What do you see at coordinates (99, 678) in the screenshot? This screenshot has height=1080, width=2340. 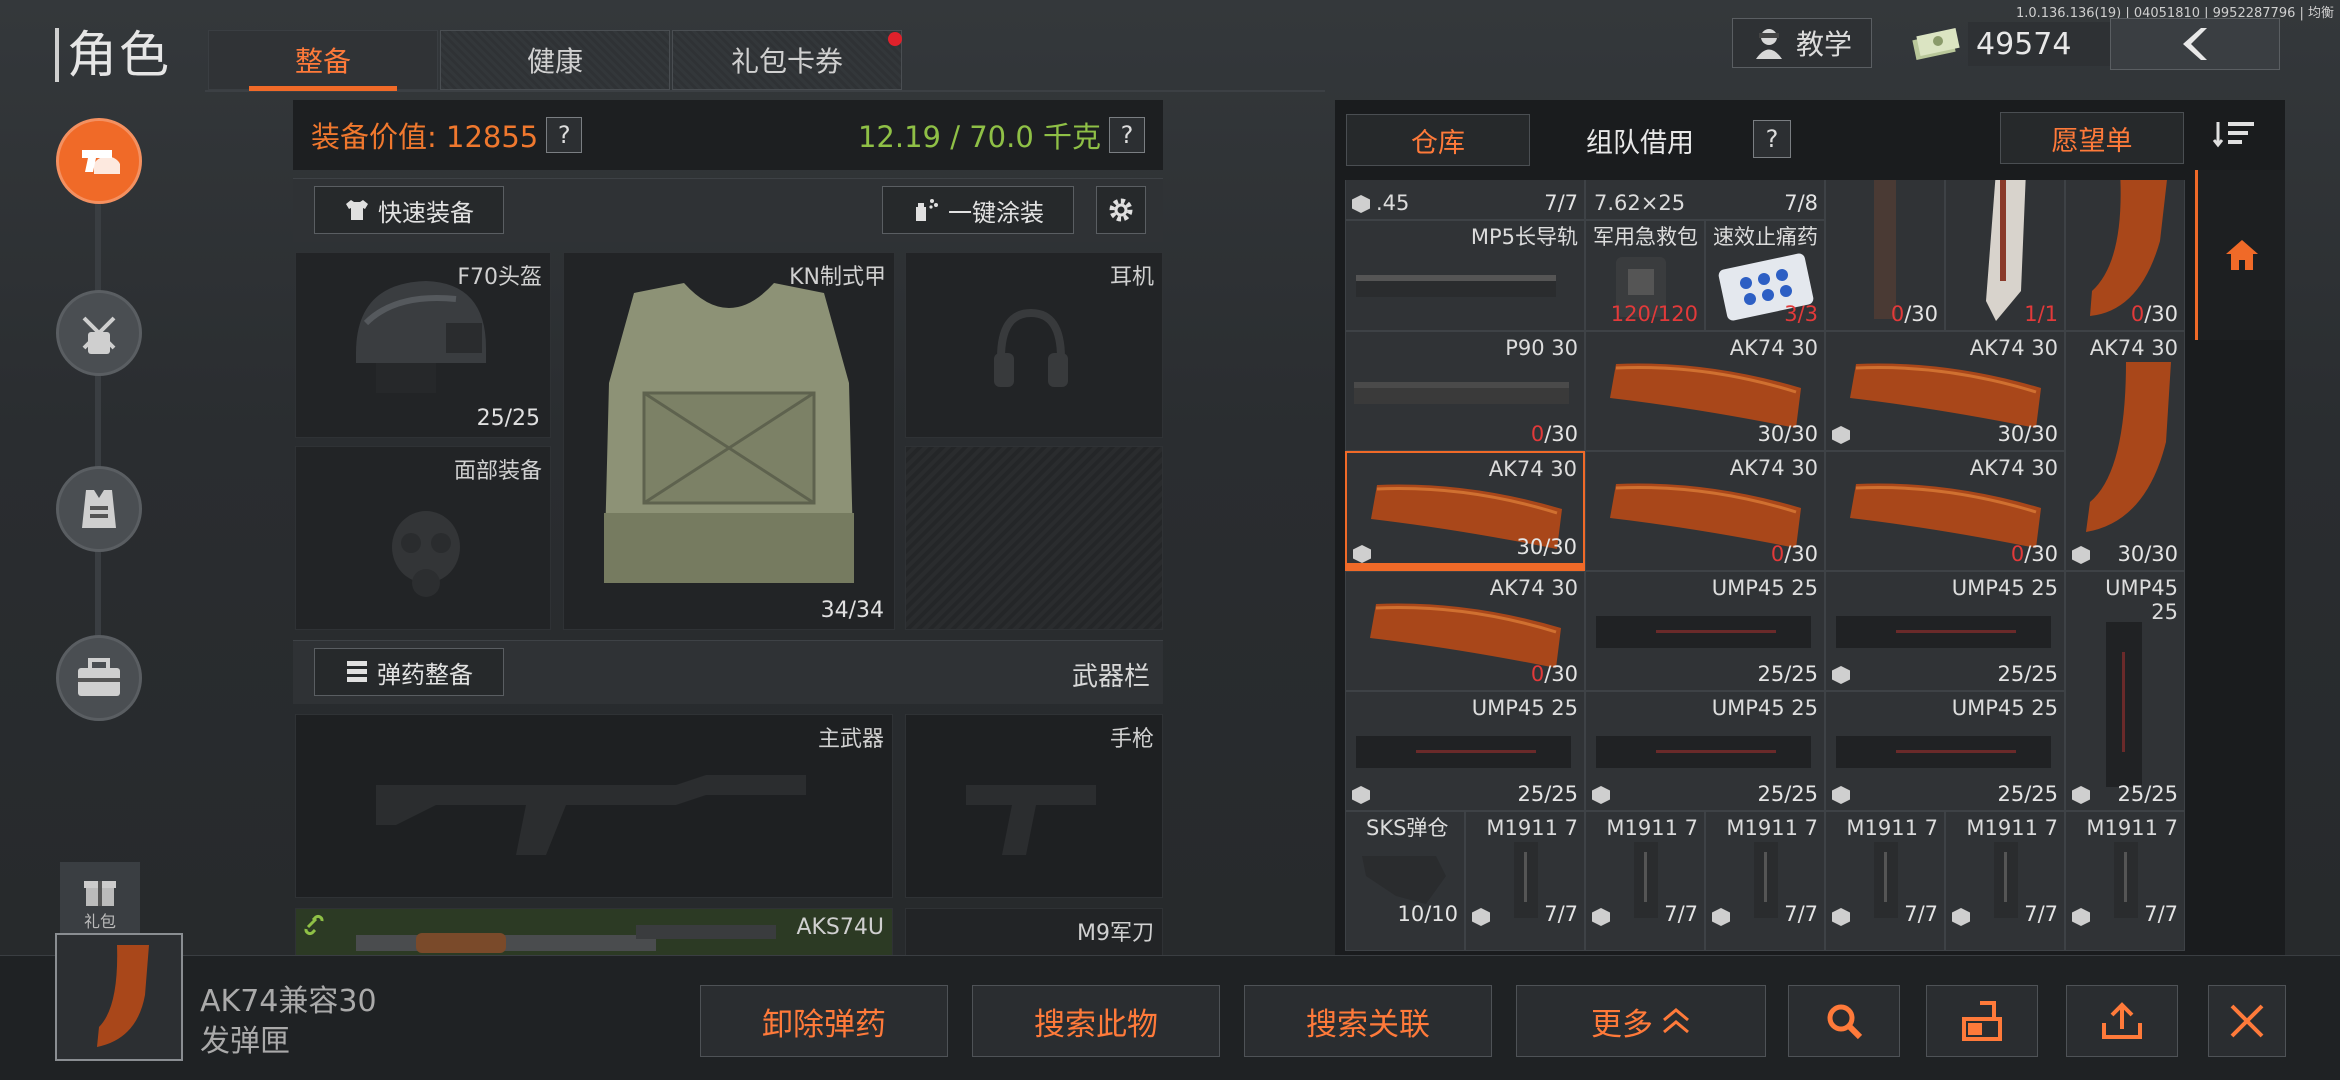 I see `rail-case-button` at bounding box center [99, 678].